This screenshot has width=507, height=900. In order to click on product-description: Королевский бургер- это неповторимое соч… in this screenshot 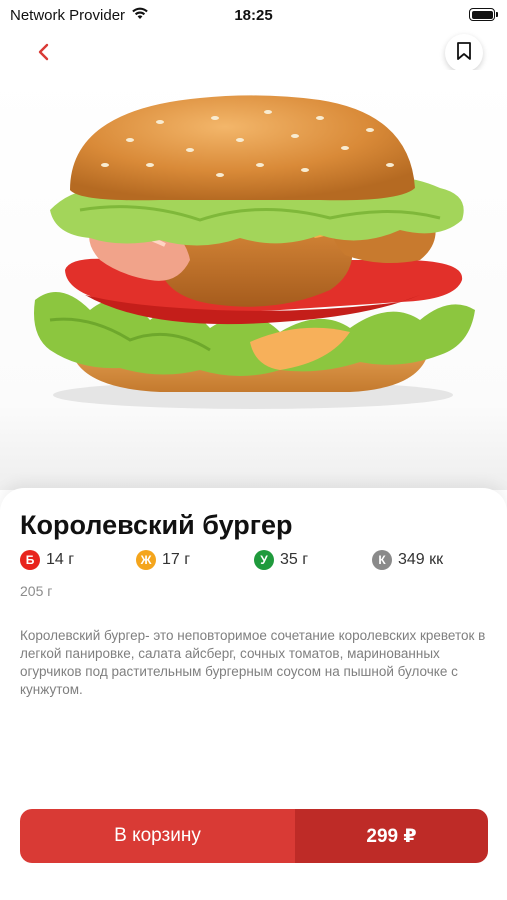, I will do `click(253, 662)`.